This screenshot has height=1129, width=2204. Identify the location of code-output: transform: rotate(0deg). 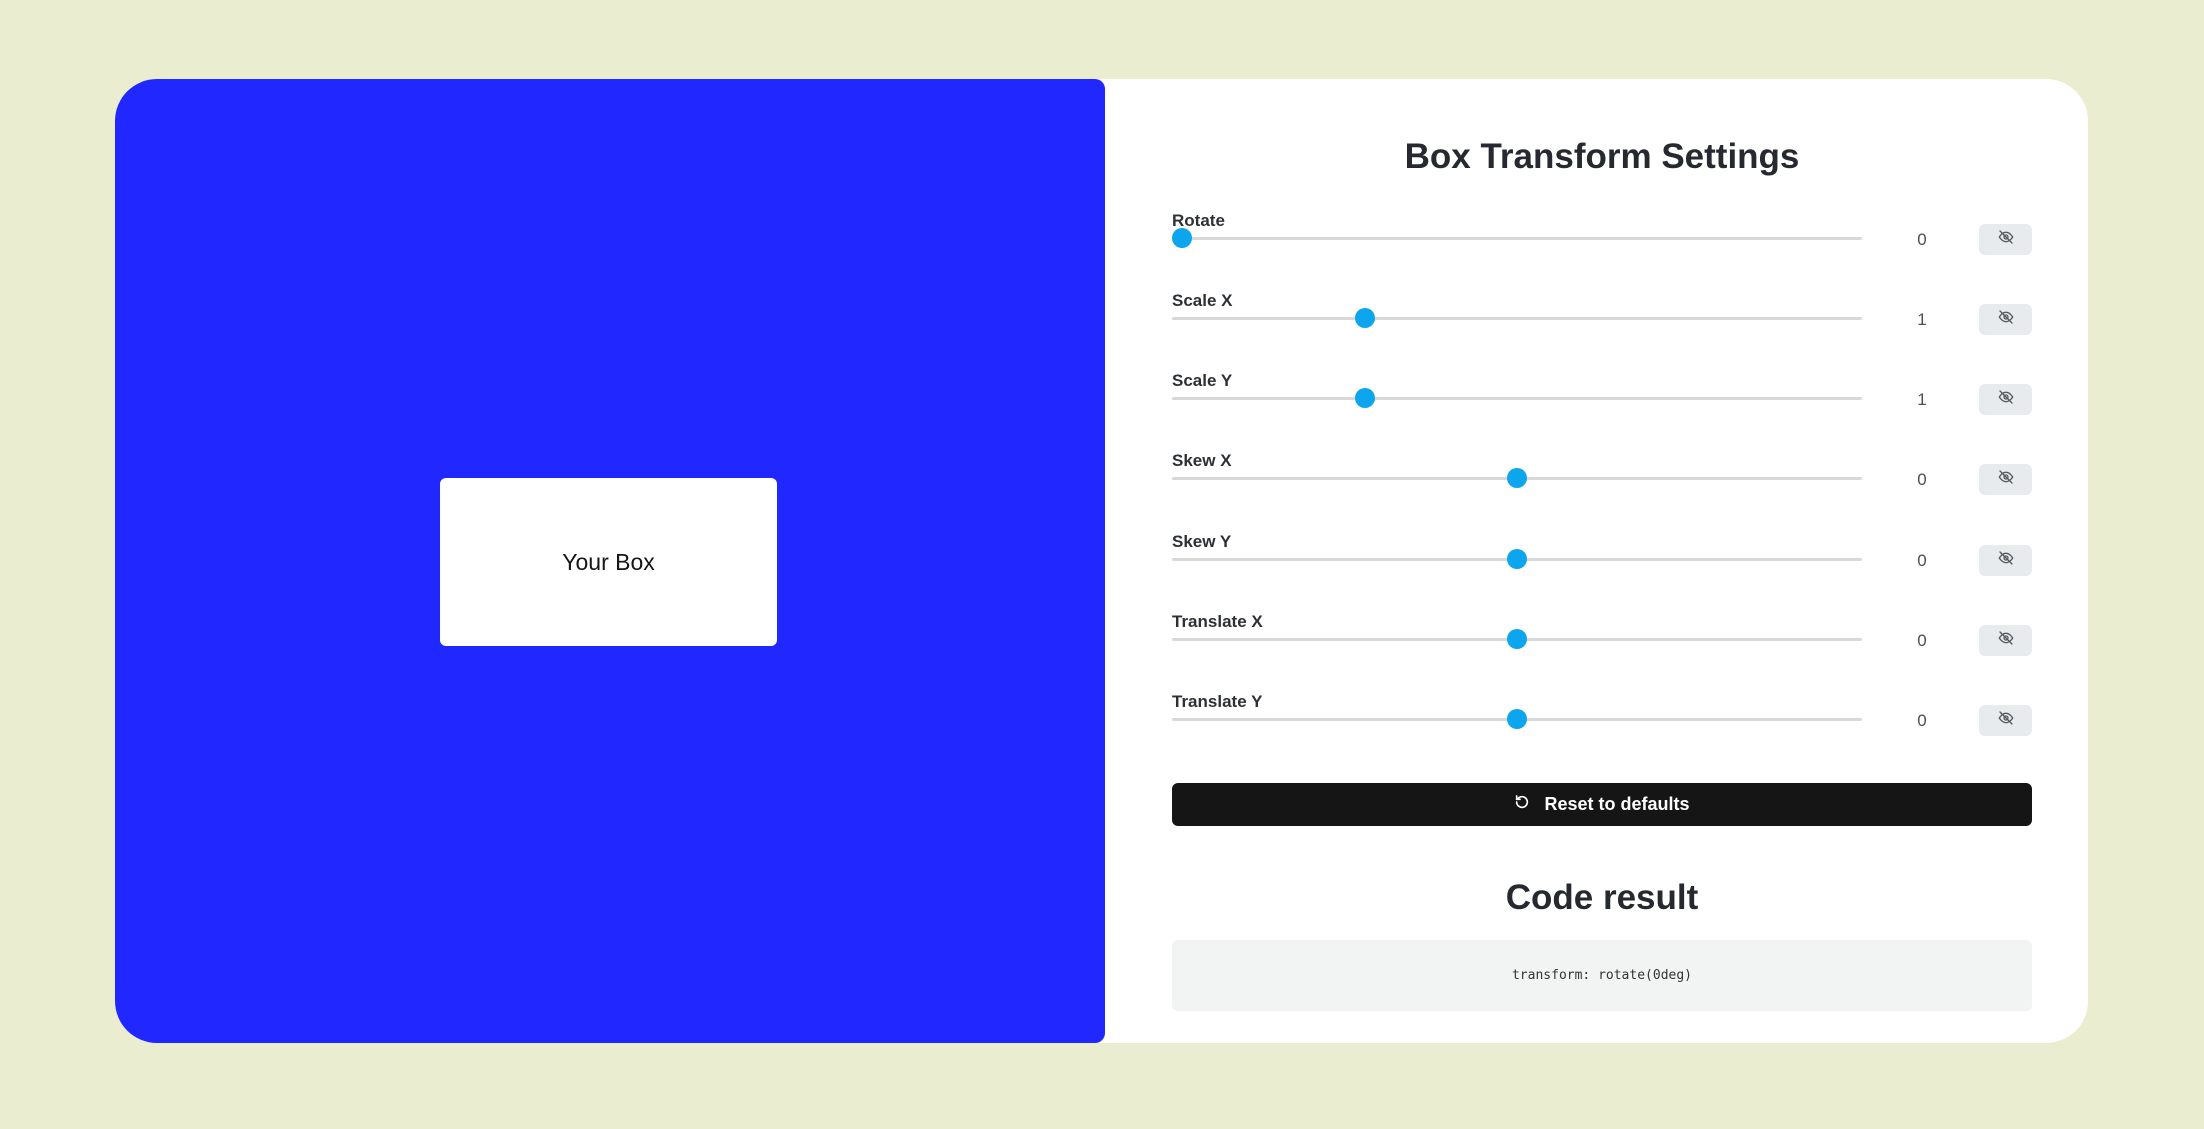
(1602, 975).